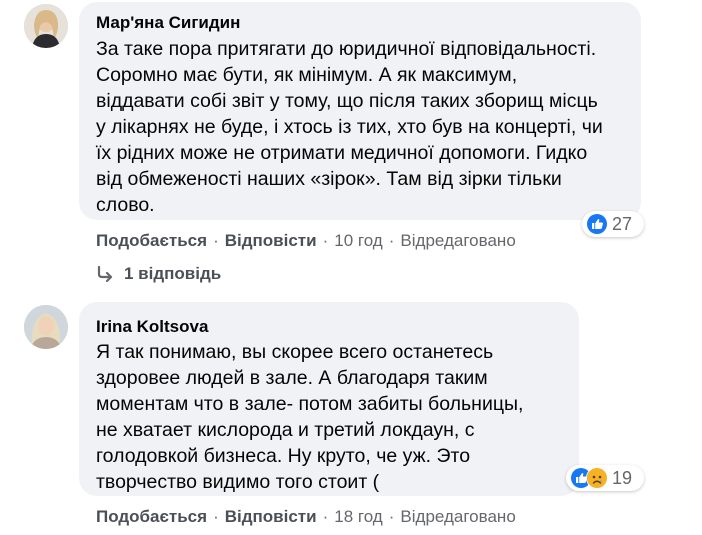 Image resolution: width=702 pixels, height=535 pixels. Describe the element at coordinates (358, 241) in the screenshot. I see `timestamp-link: 10 год` at that location.